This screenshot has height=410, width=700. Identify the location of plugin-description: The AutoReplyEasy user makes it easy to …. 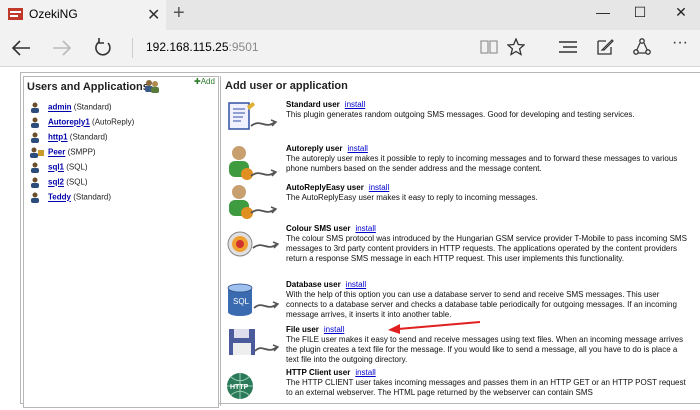
(412, 197).